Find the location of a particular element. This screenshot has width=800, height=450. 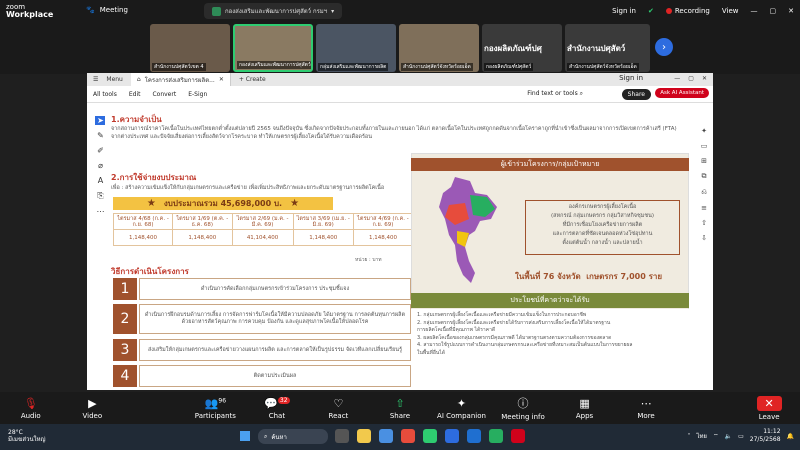

acrobat-icon is located at coordinates (518, 436).